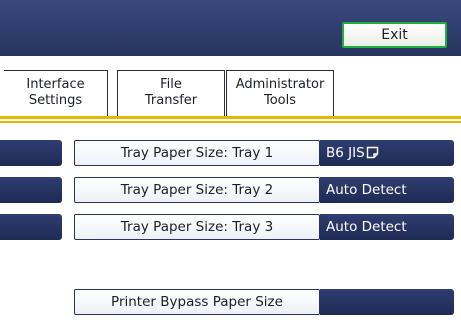 The height and width of the screenshot is (330, 461). I want to click on tab-underline-secondary, so click(230, 122).